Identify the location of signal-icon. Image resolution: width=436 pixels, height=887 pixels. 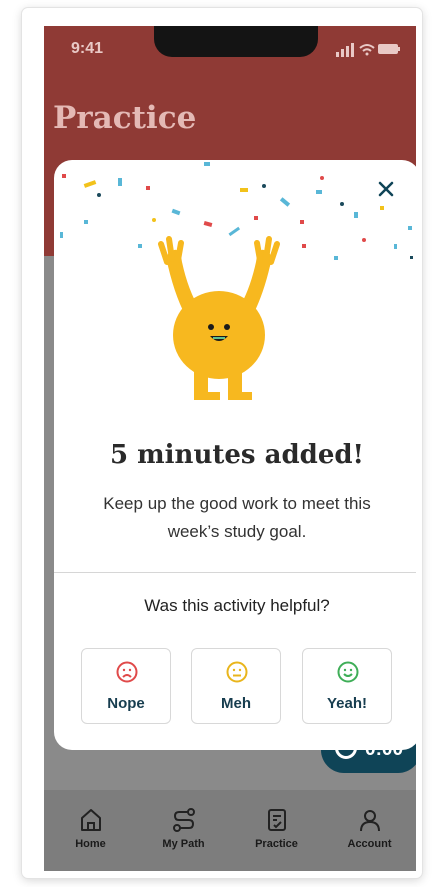
(345, 50).